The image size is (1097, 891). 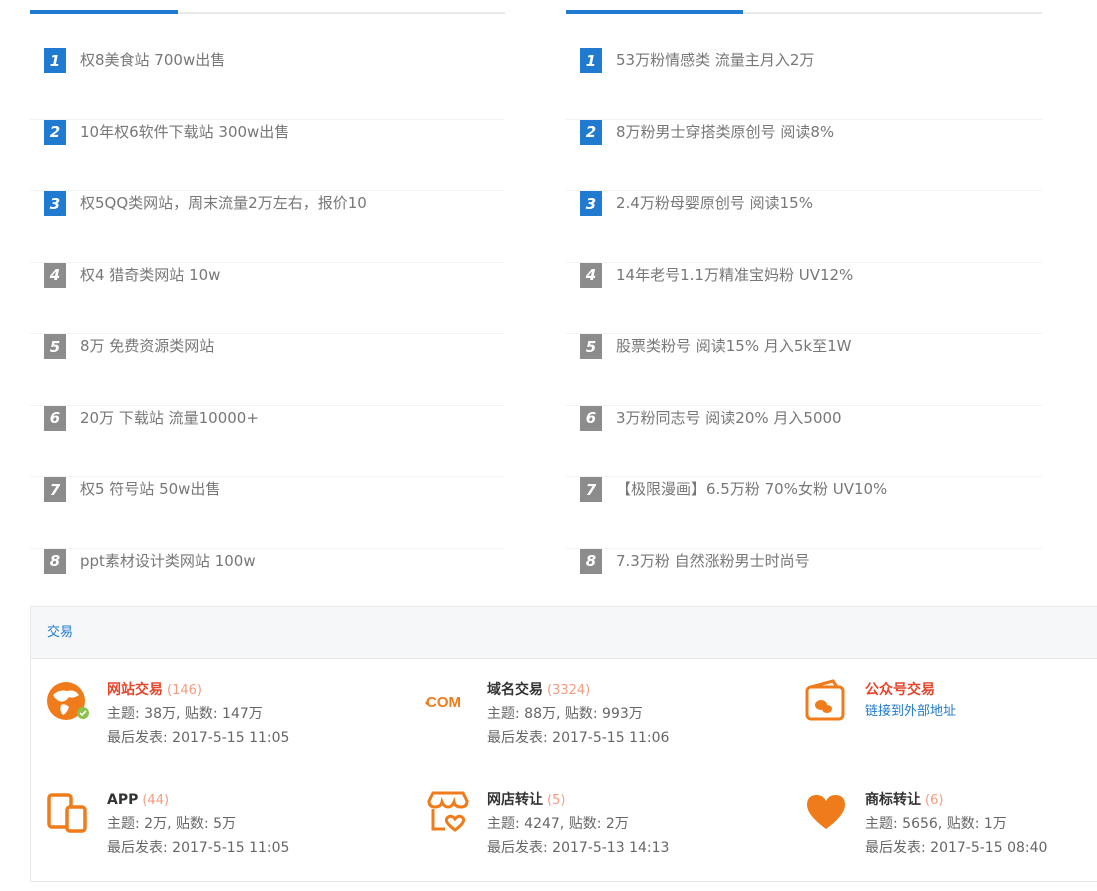 What do you see at coordinates (751, 489) in the screenshot?
I see `rank-item-link: 【极限漫画】6.5万粉 70%女粉 UV10%` at bounding box center [751, 489].